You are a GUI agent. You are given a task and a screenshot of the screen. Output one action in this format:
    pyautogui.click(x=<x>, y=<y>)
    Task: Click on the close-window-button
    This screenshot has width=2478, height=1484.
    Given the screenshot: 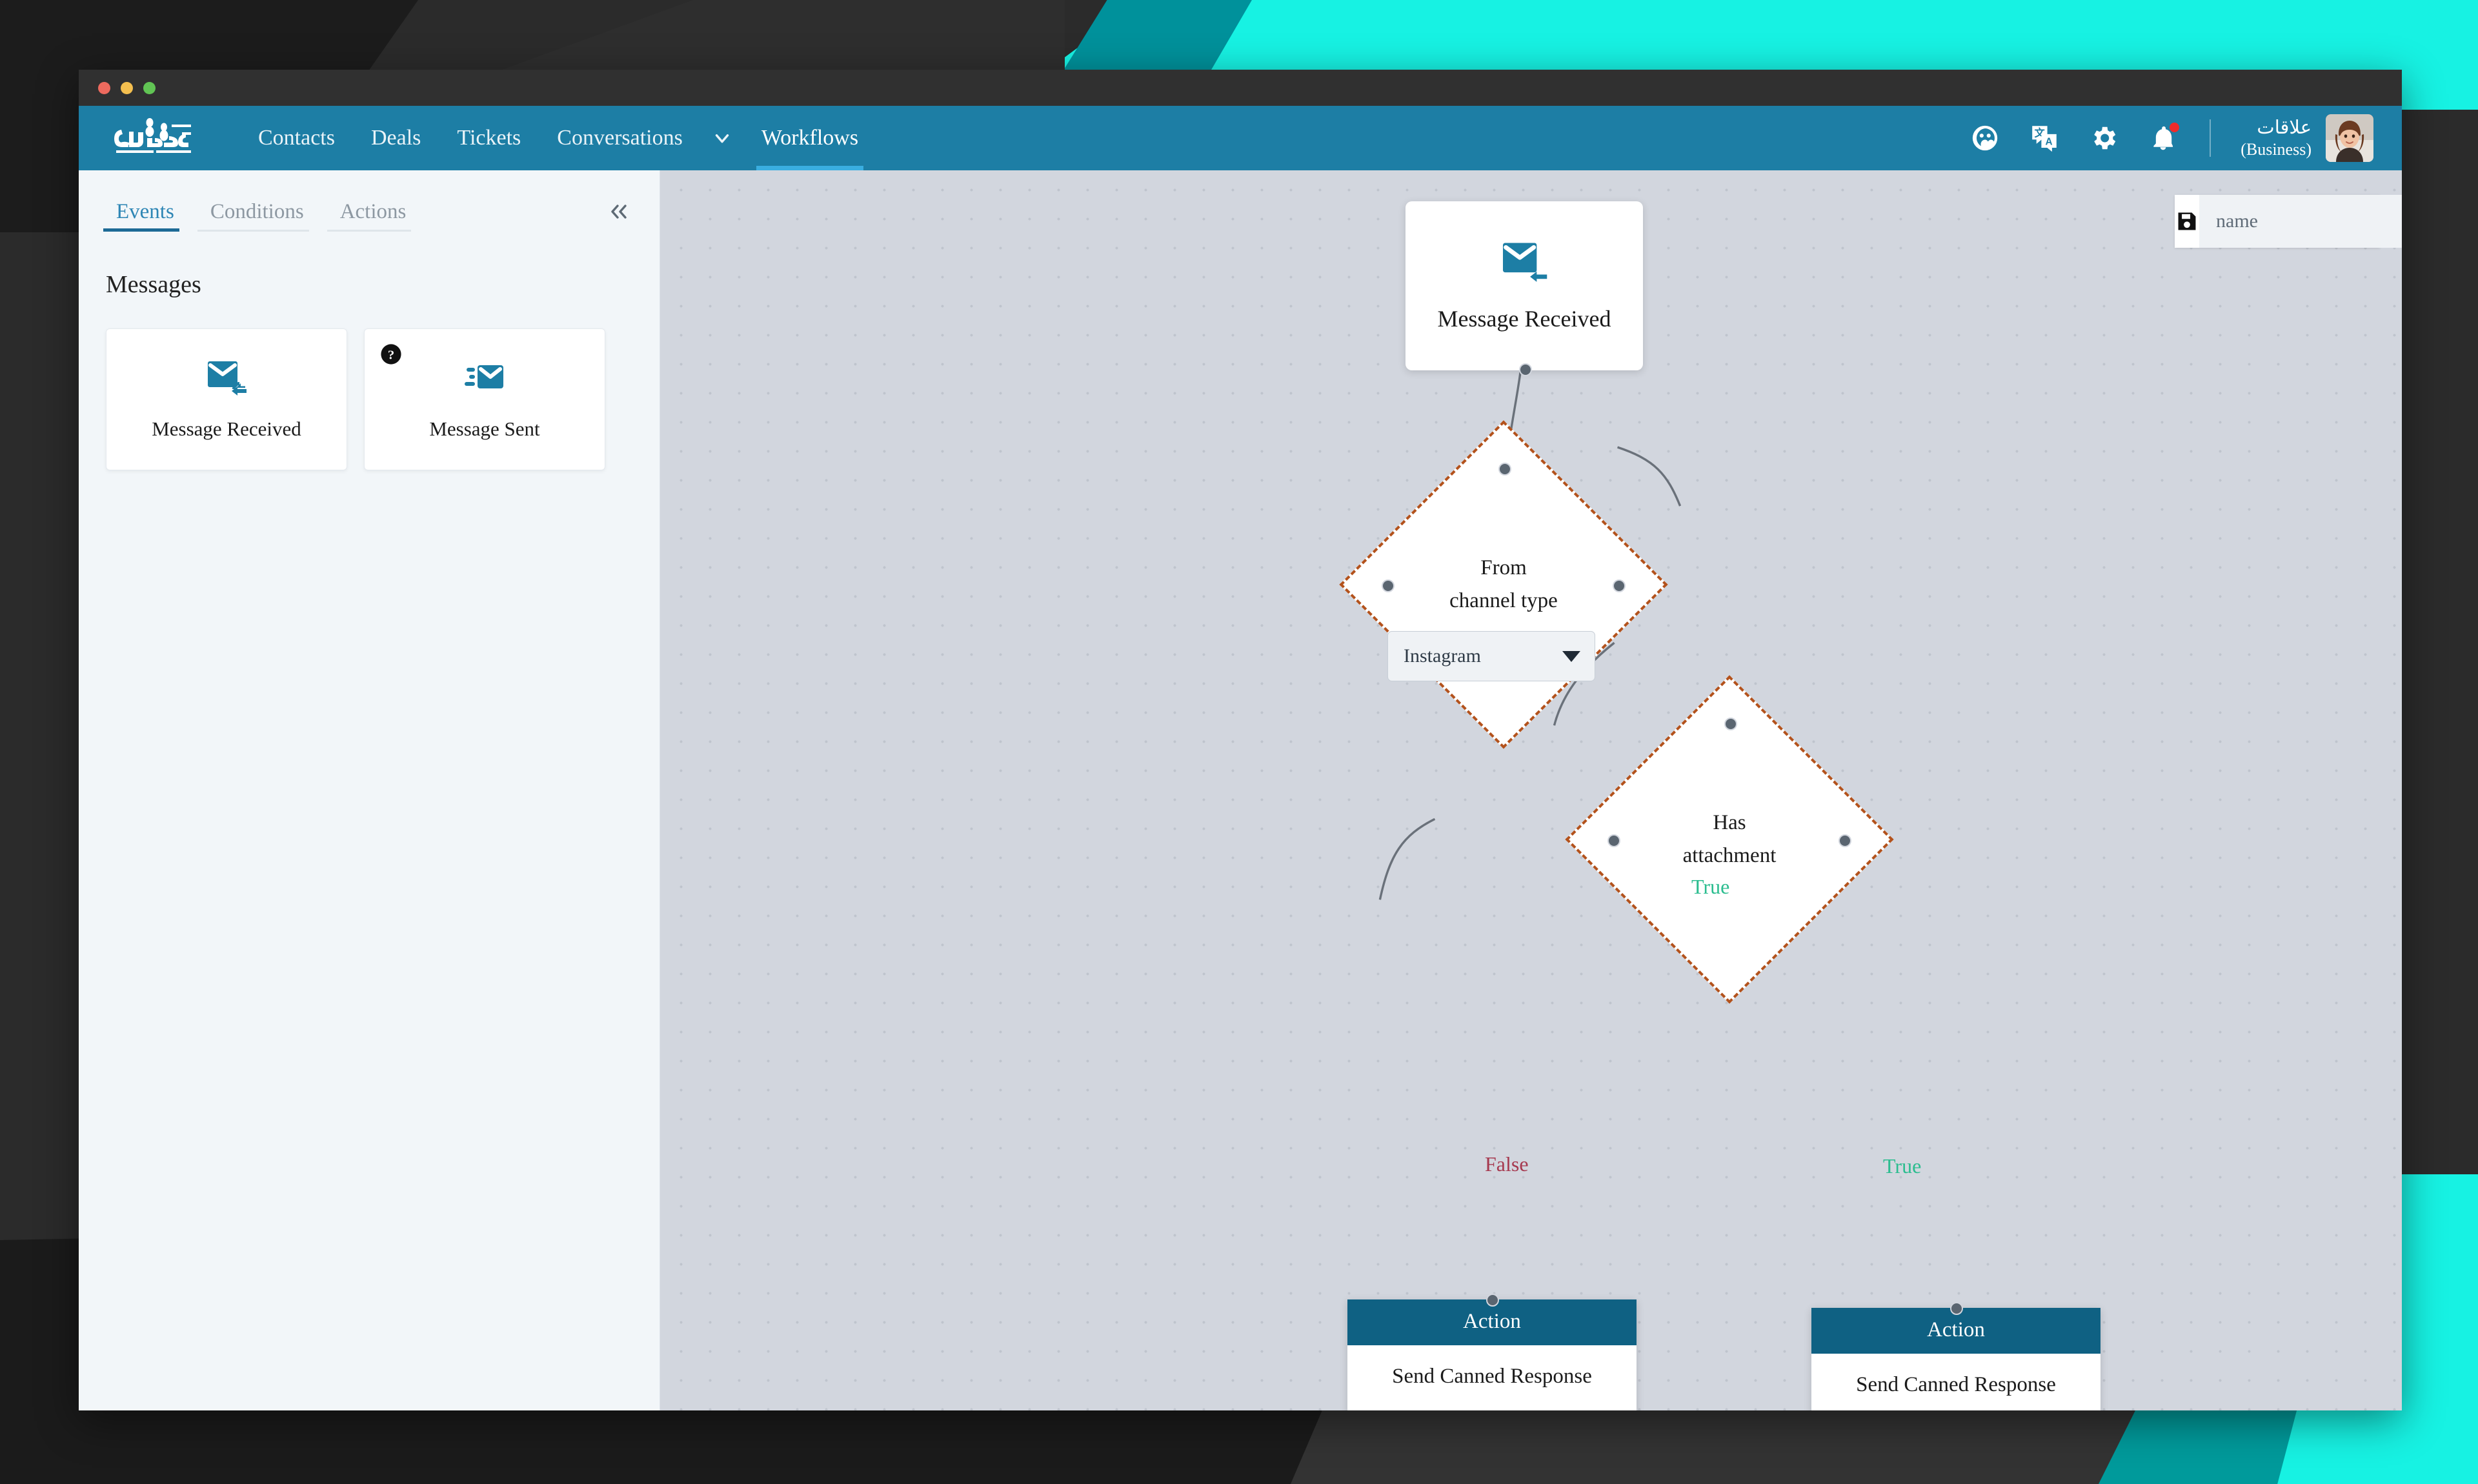 What is the action you would take?
    pyautogui.click(x=104, y=88)
    